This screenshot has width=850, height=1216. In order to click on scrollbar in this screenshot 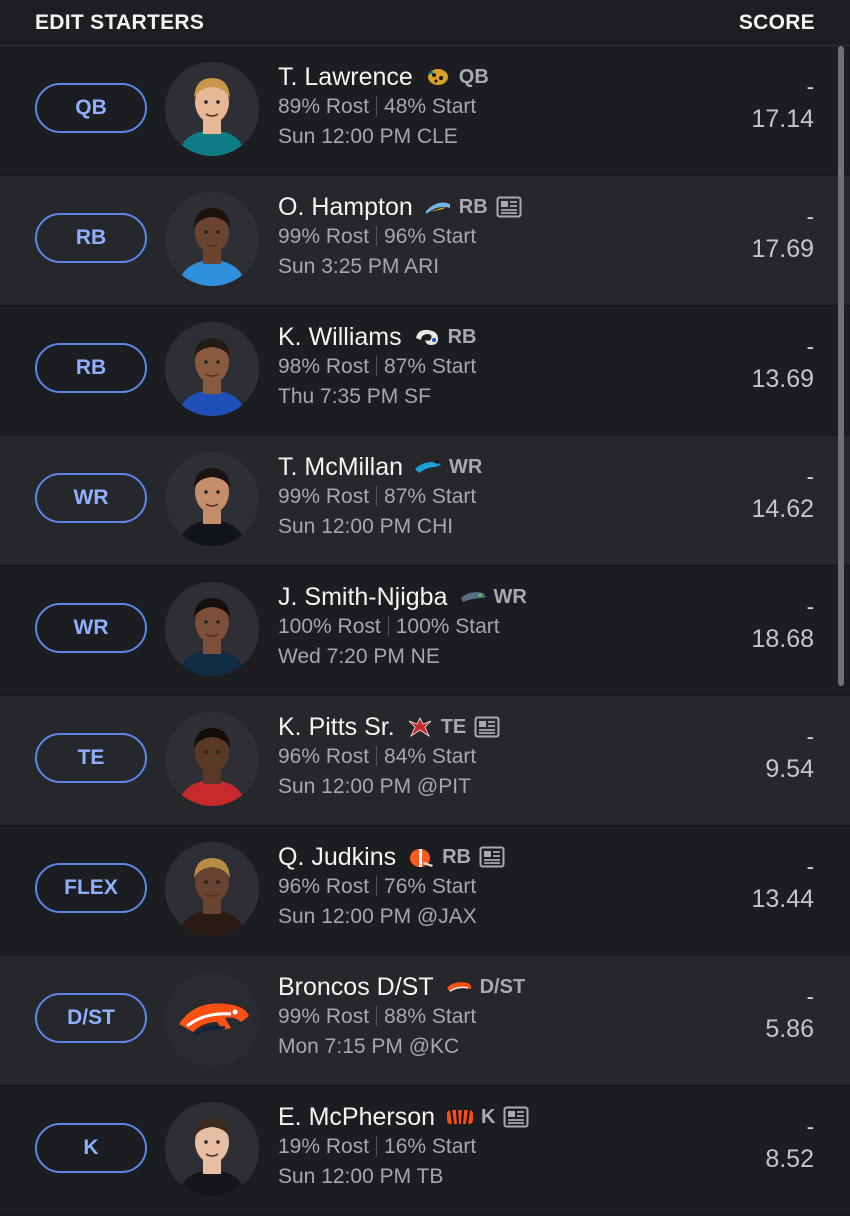, I will do `click(841, 366)`.